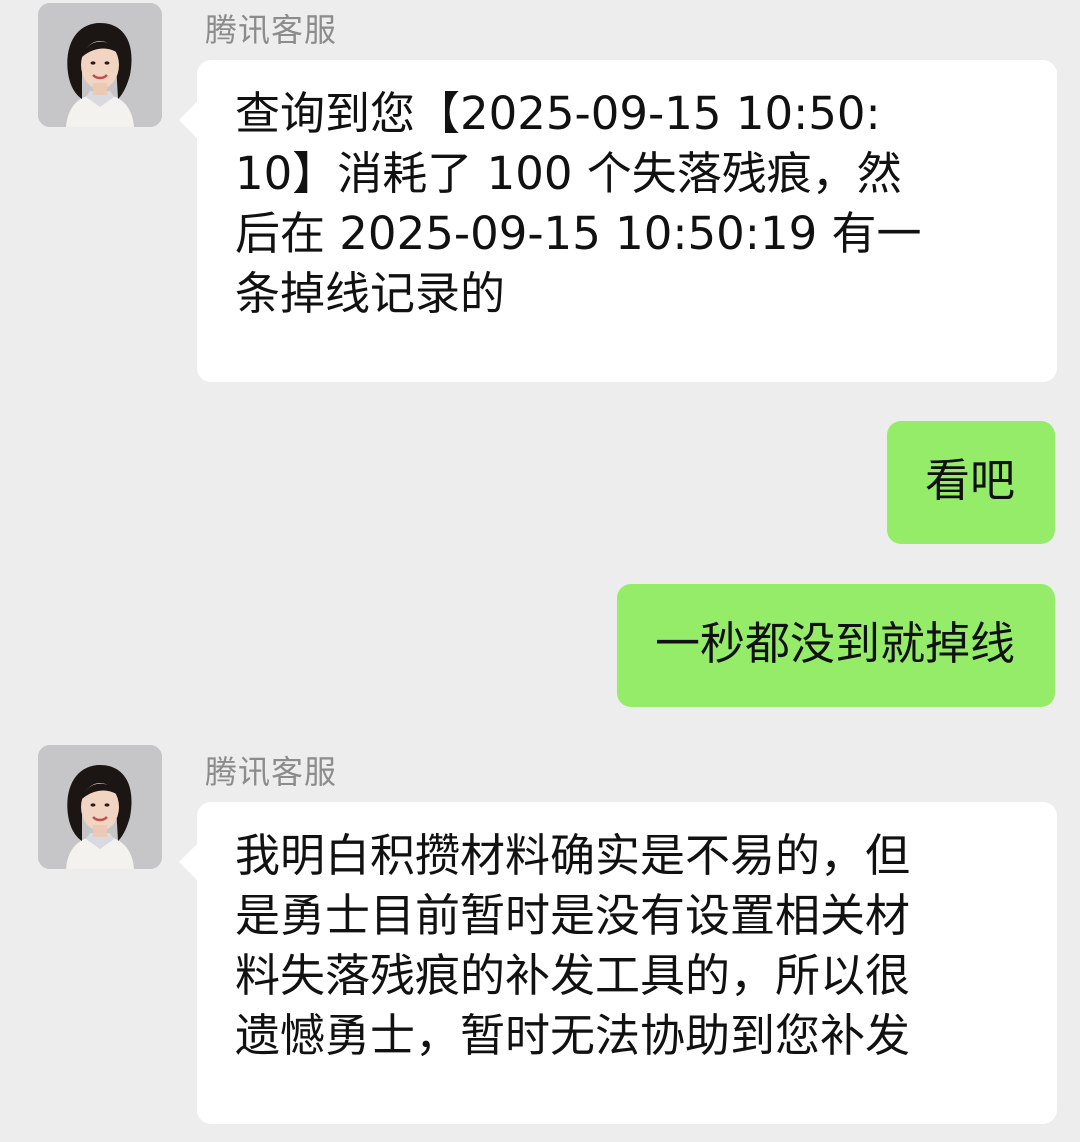 This screenshot has width=1080, height=1142. I want to click on message-bubble: 看吧, so click(970, 482).